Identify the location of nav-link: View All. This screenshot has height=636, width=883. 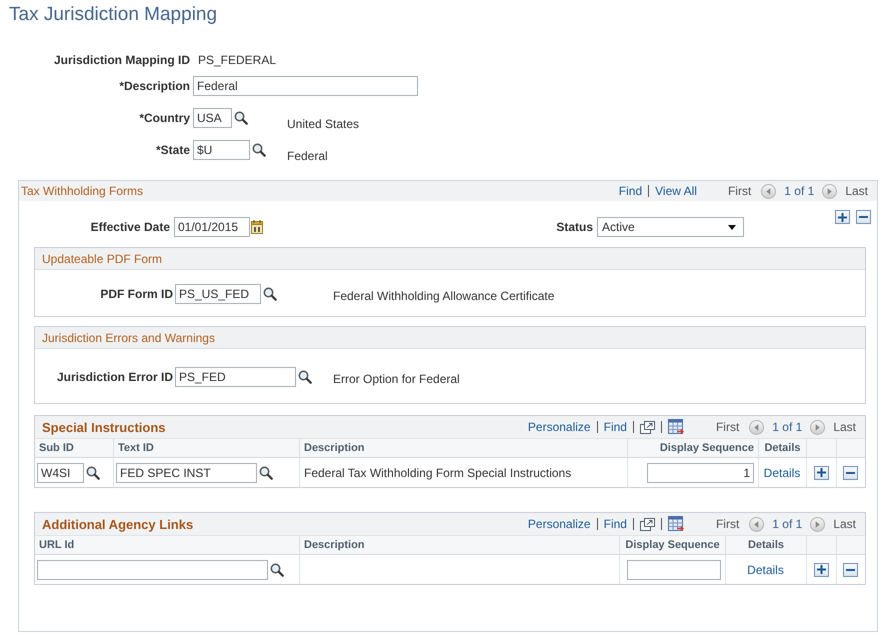
(676, 191).